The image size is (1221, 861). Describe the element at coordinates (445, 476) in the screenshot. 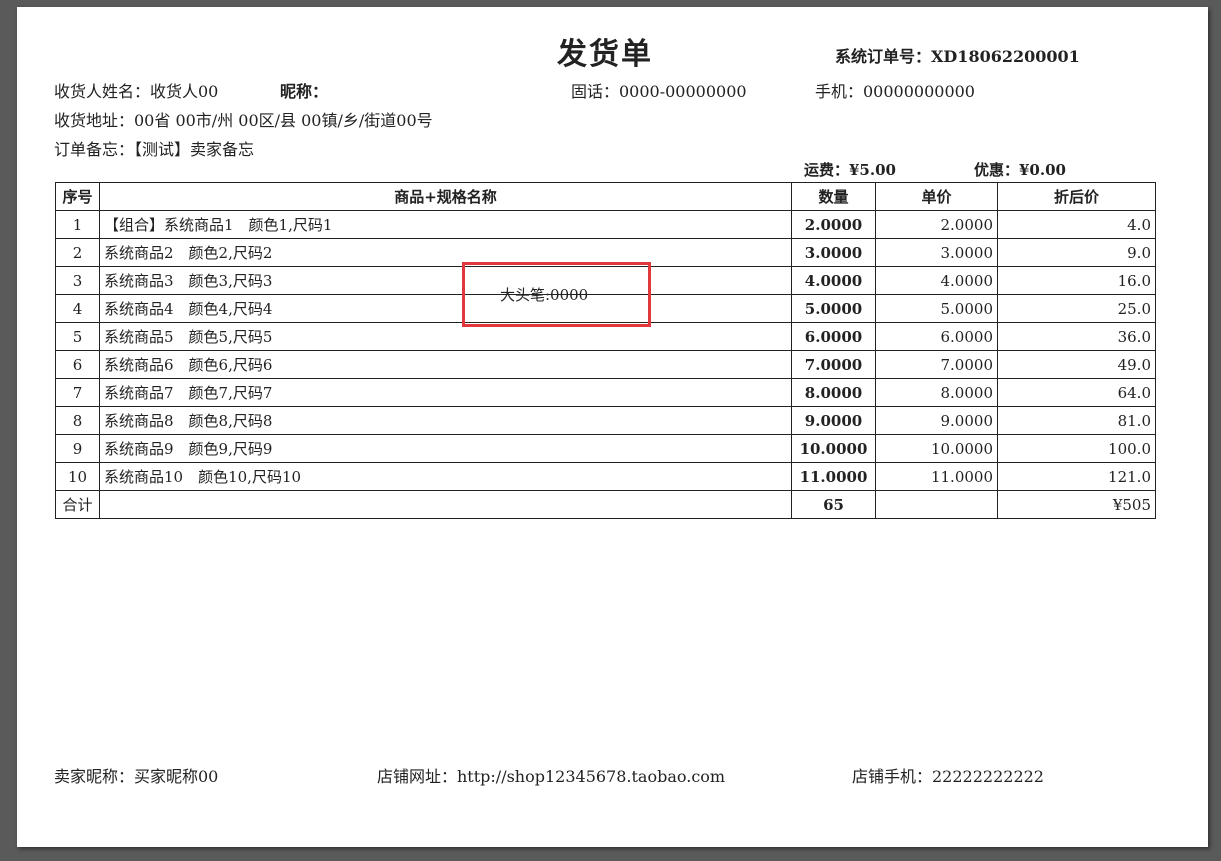

I see `row-name: 系统商品10 颜色10,尺码10` at that location.